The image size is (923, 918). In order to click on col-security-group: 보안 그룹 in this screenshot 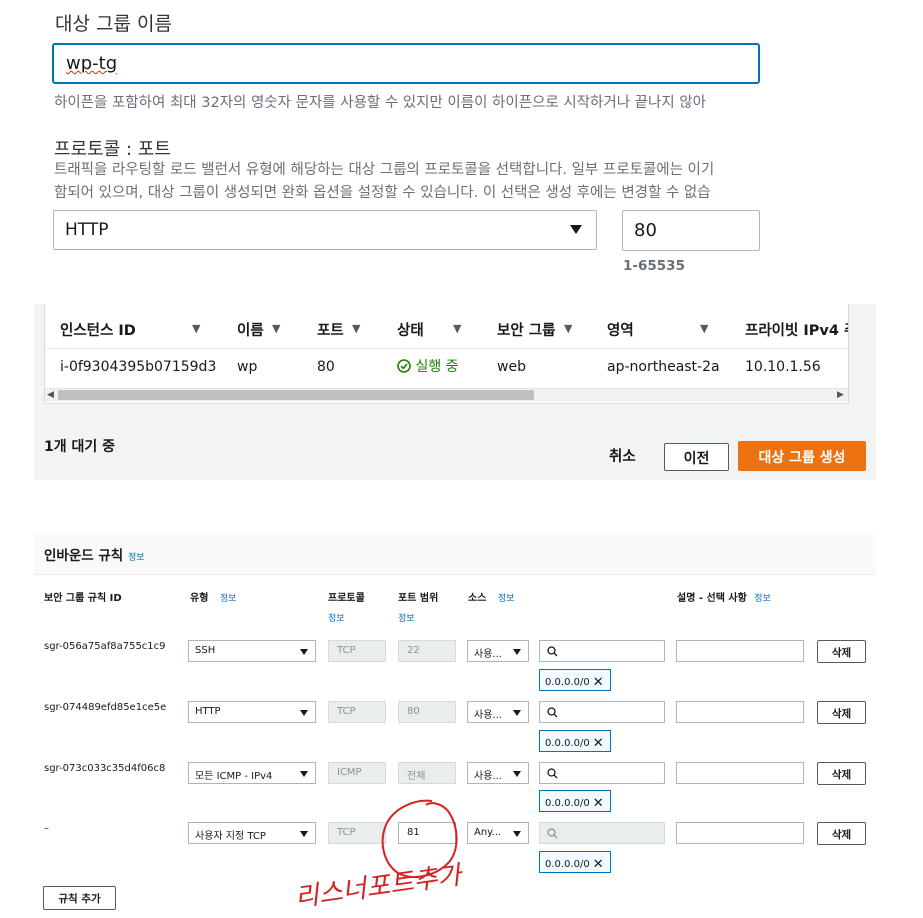, I will do `click(526, 329)`.